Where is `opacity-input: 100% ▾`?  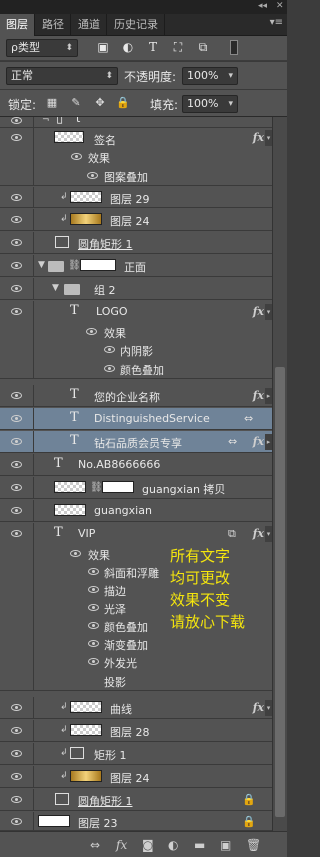
opacity-input: 100% ▾ is located at coordinates (210, 76).